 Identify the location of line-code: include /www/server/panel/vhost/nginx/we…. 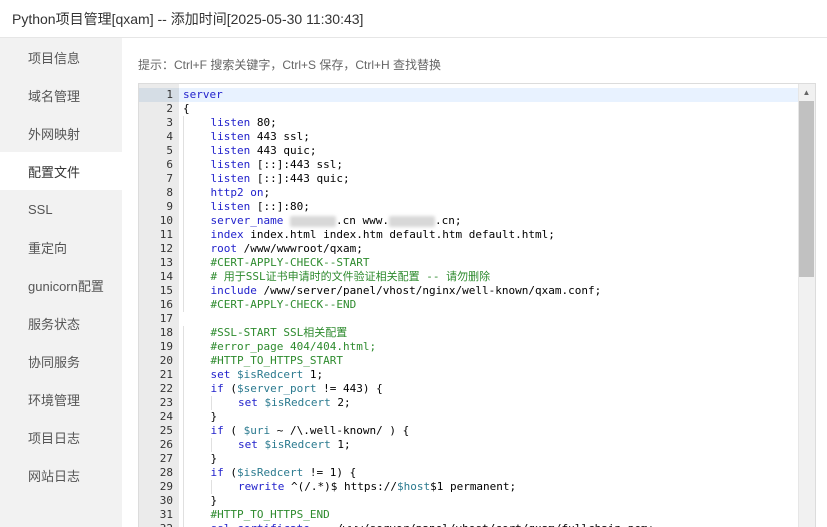
(489, 291).